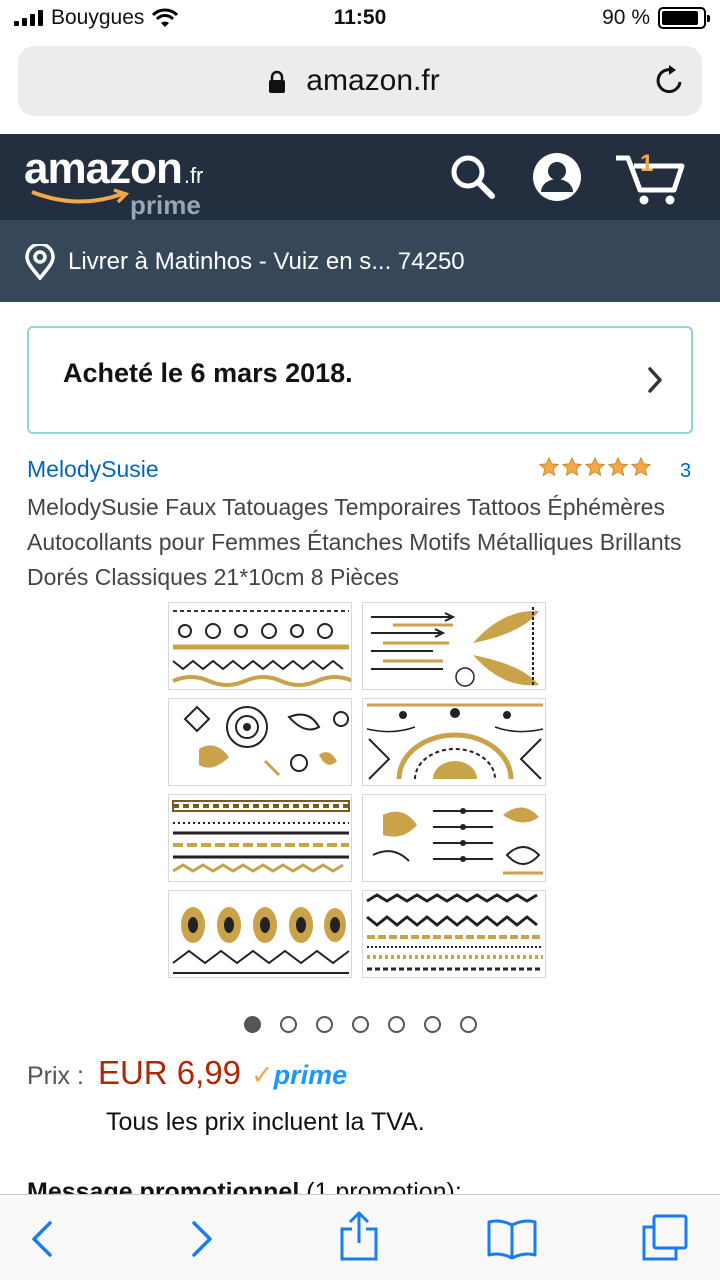  I want to click on image-carousel-dots, so click(360, 1024).